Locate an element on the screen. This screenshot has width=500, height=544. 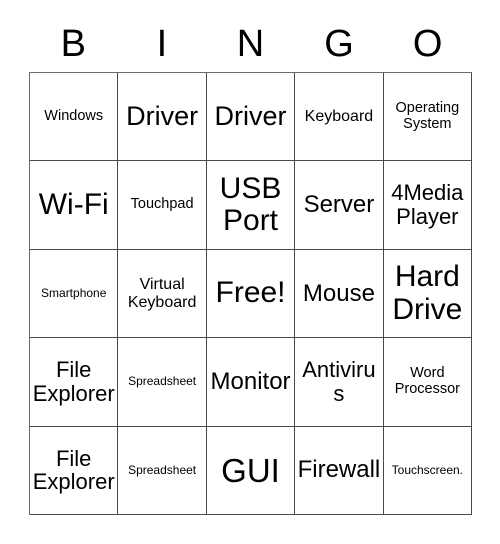
bingo-cell-label: Operating System is located at coordinates (427, 116).